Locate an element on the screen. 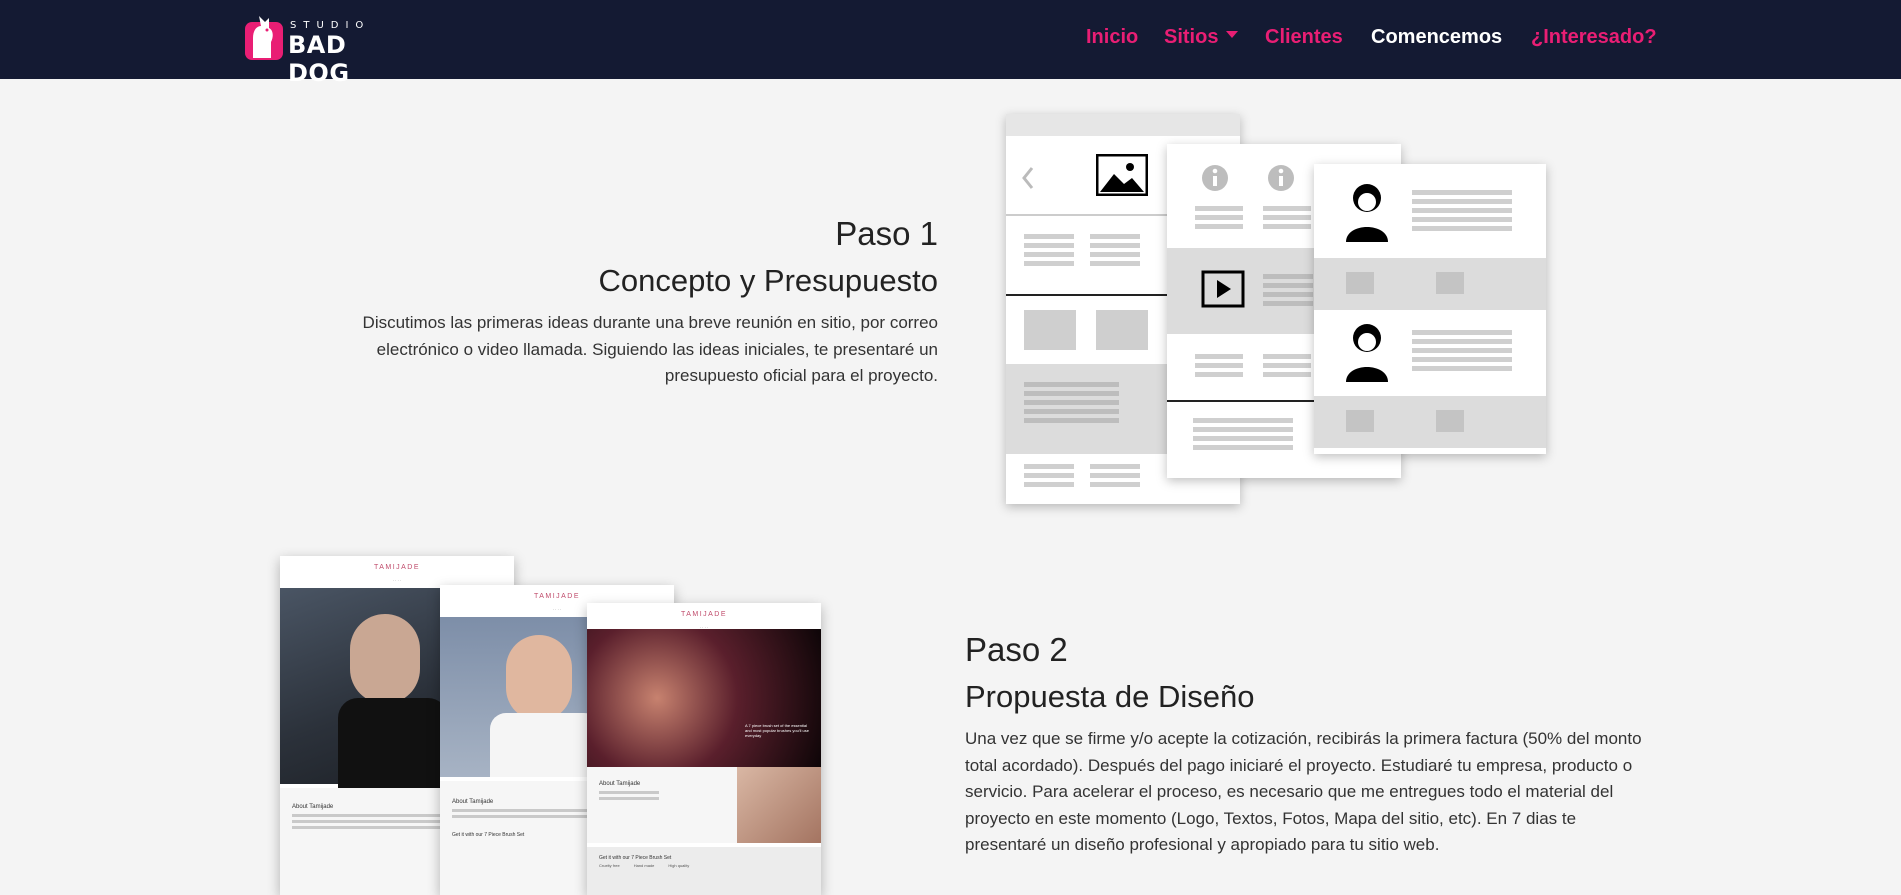 The height and width of the screenshot is (895, 1901). dog-logo-icon is located at coordinates (264, 38).